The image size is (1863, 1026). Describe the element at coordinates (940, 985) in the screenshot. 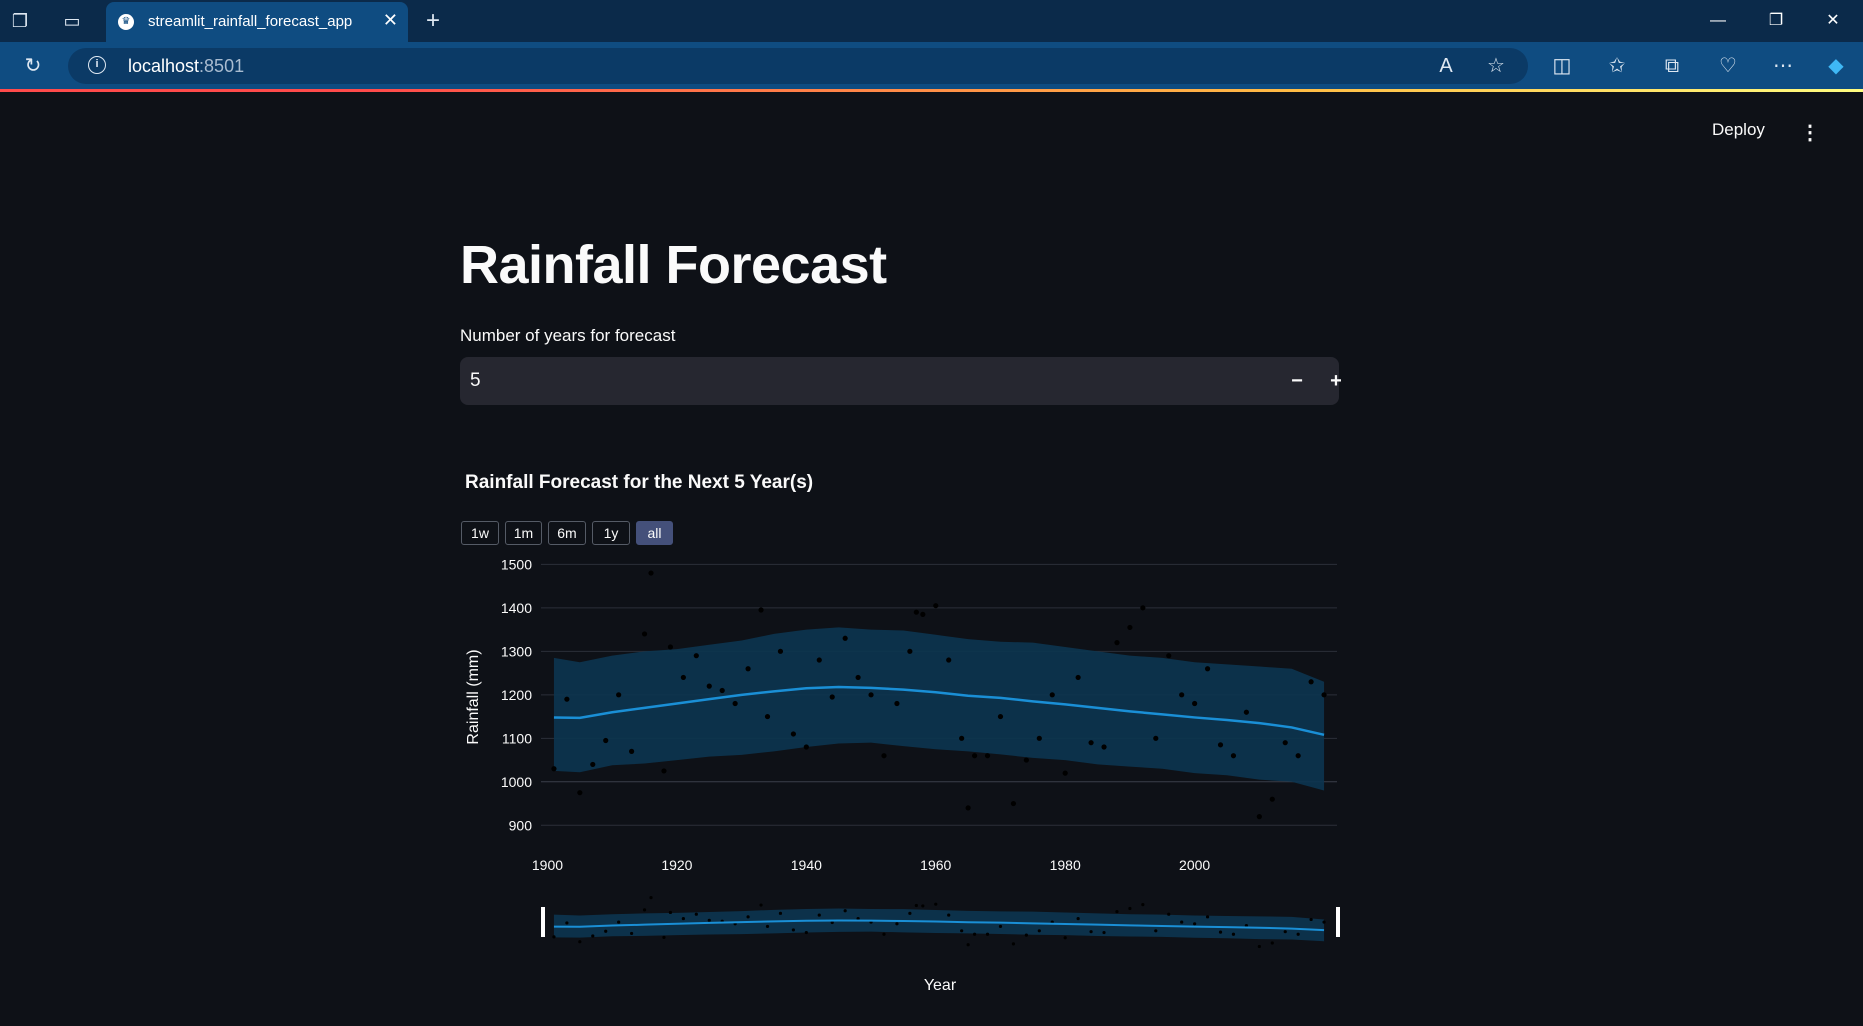

I see `x-axis-label: Year` at that location.